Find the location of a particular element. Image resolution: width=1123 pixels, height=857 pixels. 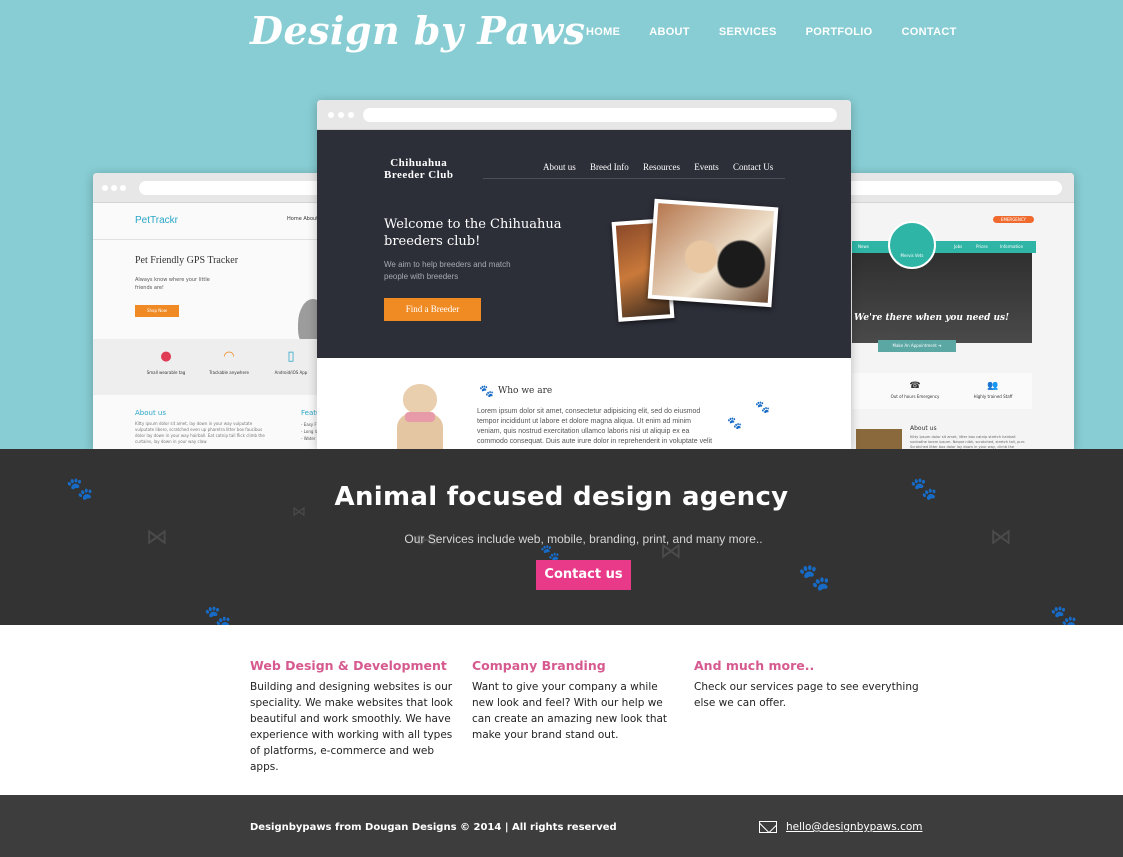

chihuahua-image is located at coordinates (420, 413).